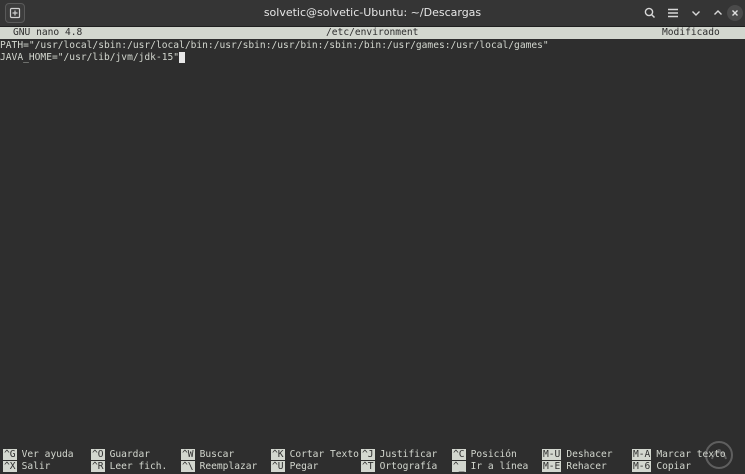 The width and height of the screenshot is (745, 474). Describe the element at coordinates (574, 467) in the screenshot. I see `shortcut-redo: M-E Rehacer` at that location.